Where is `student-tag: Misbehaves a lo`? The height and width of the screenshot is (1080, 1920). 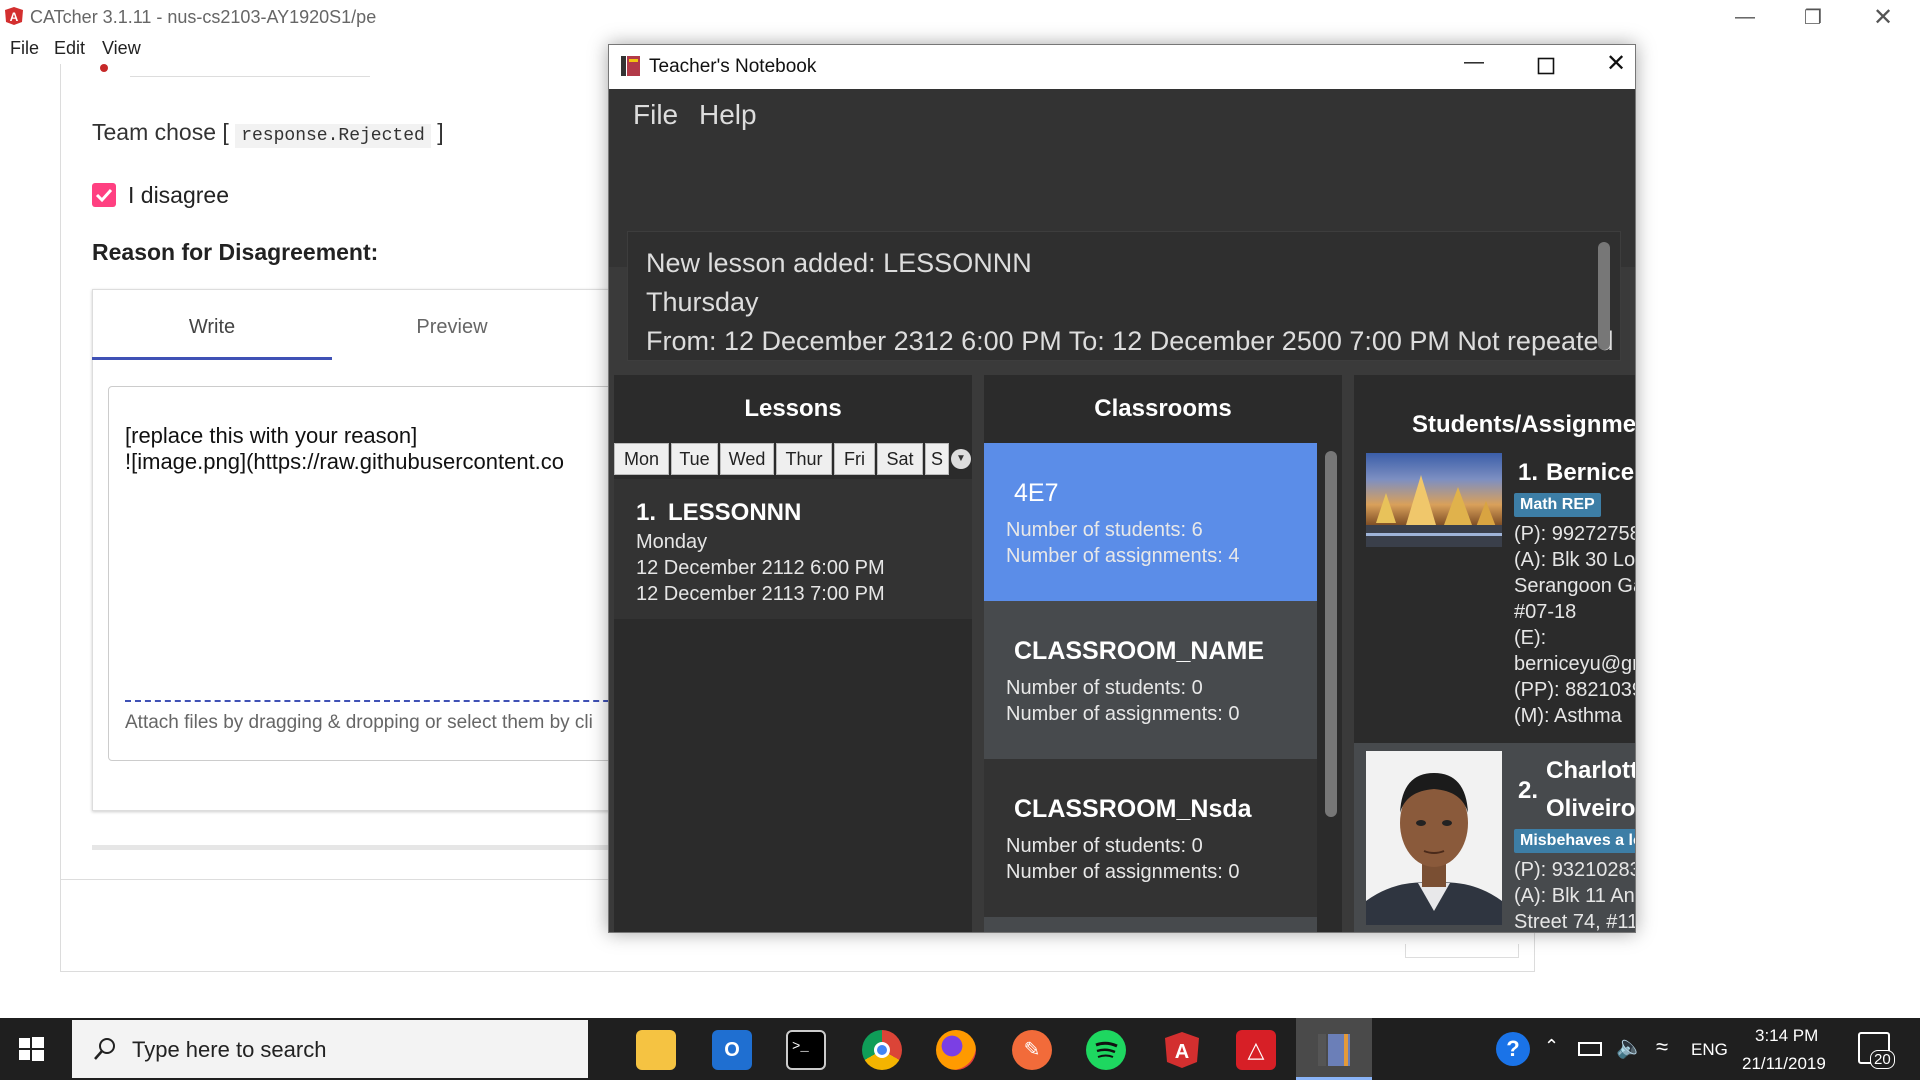
student-tag: Misbehaves a lo is located at coordinates (1574, 841).